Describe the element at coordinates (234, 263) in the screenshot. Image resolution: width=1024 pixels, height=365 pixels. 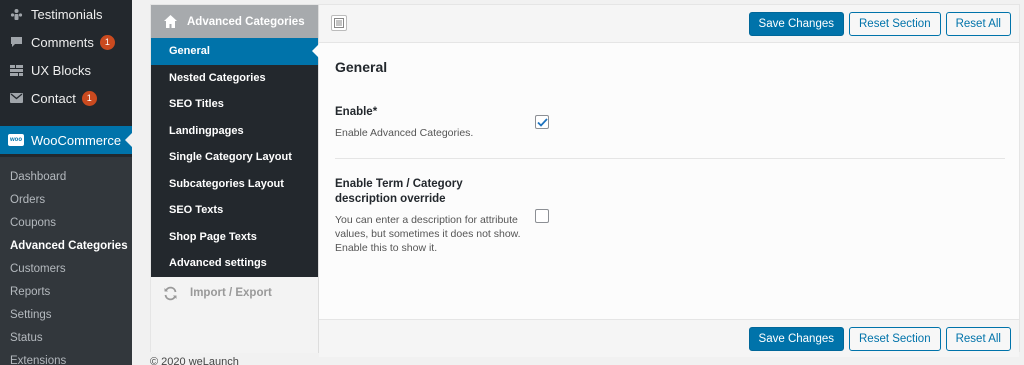
I see `nav-item-advanced-settings: Advanced settings` at that location.